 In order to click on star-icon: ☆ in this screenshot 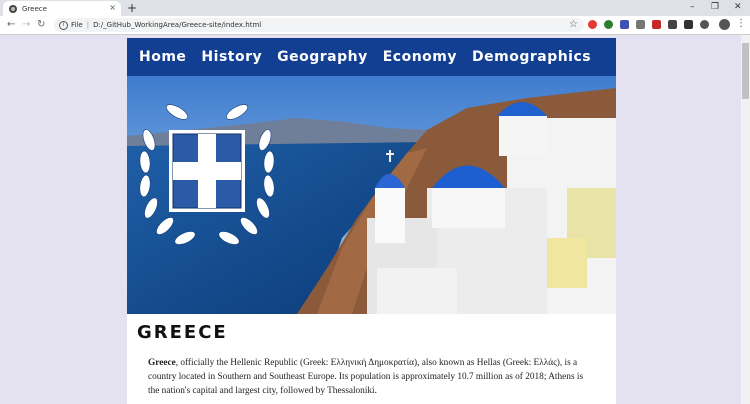, I will do `click(573, 24)`.